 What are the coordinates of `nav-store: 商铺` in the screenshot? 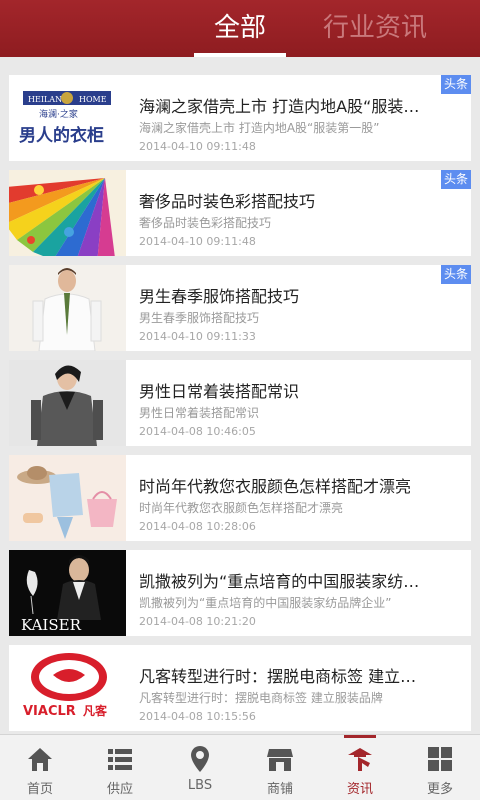 It's located at (280, 767).